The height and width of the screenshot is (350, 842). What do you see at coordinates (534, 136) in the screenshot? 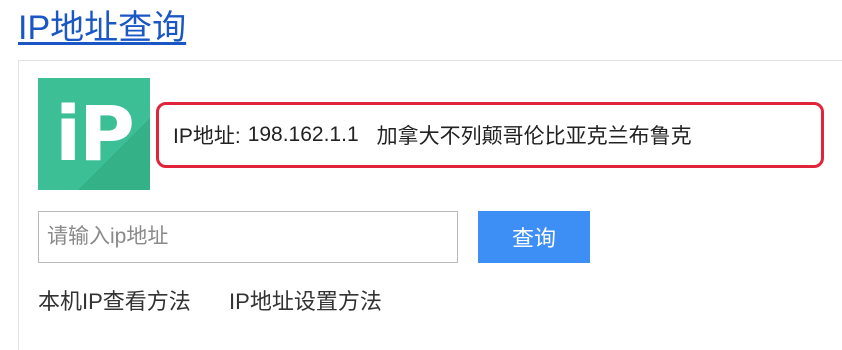
I see `result-location: 加拿大不列颠哥伦比亚克兰布鲁克` at bounding box center [534, 136].